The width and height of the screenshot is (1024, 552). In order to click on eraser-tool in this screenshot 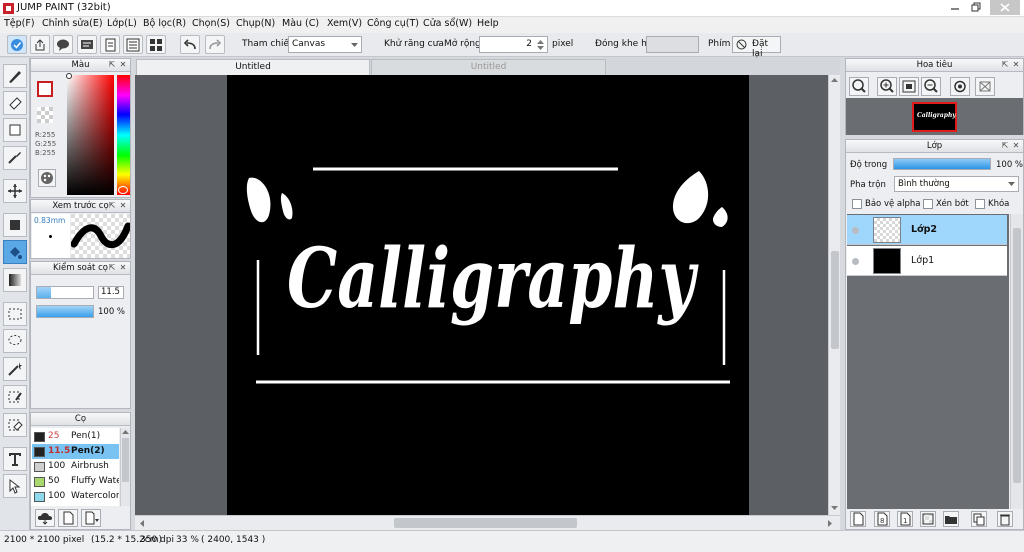, I will do `click(15, 103)`.